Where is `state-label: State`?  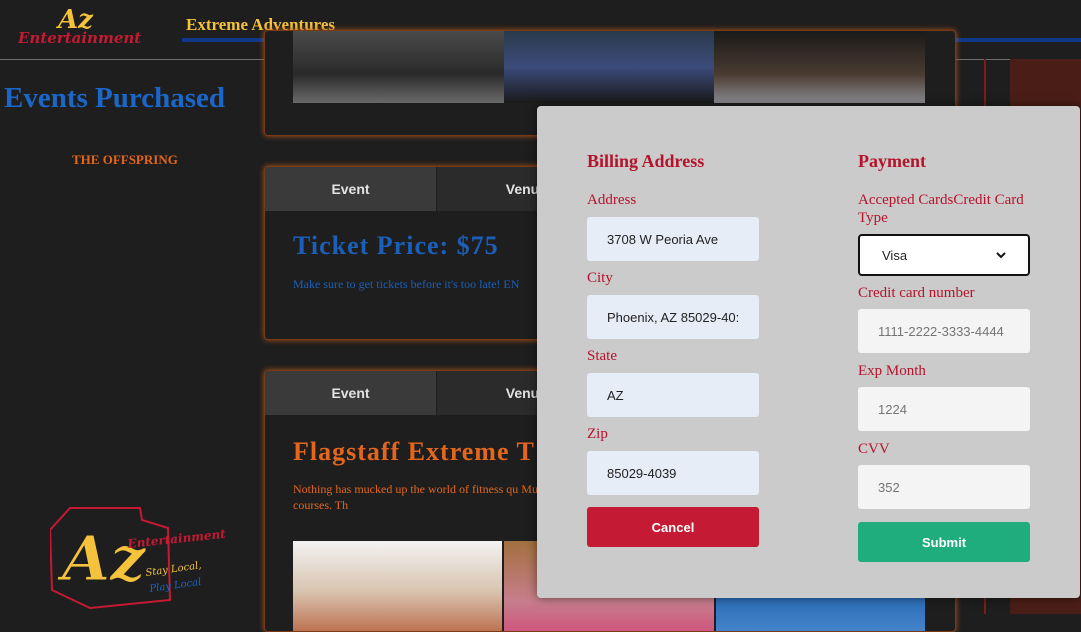 state-label: State is located at coordinates (602, 356).